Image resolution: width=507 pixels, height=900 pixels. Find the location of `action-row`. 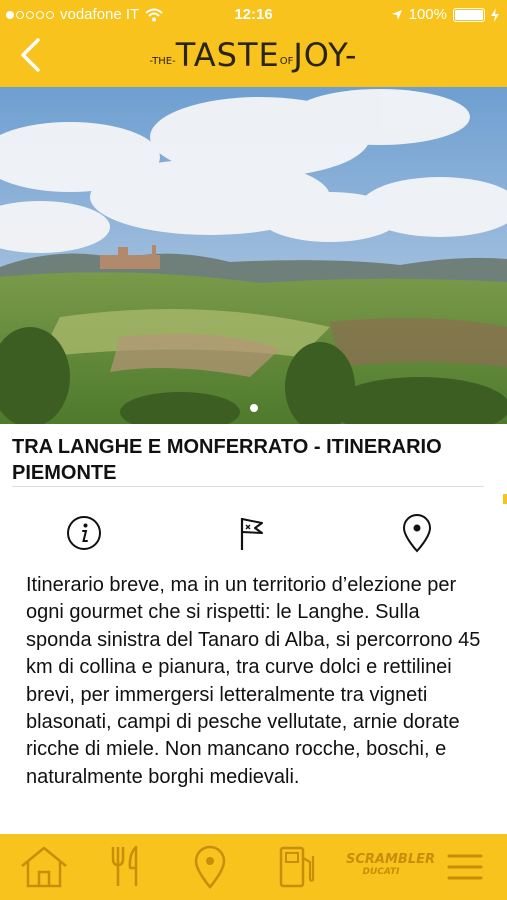

action-row is located at coordinates (253, 533).